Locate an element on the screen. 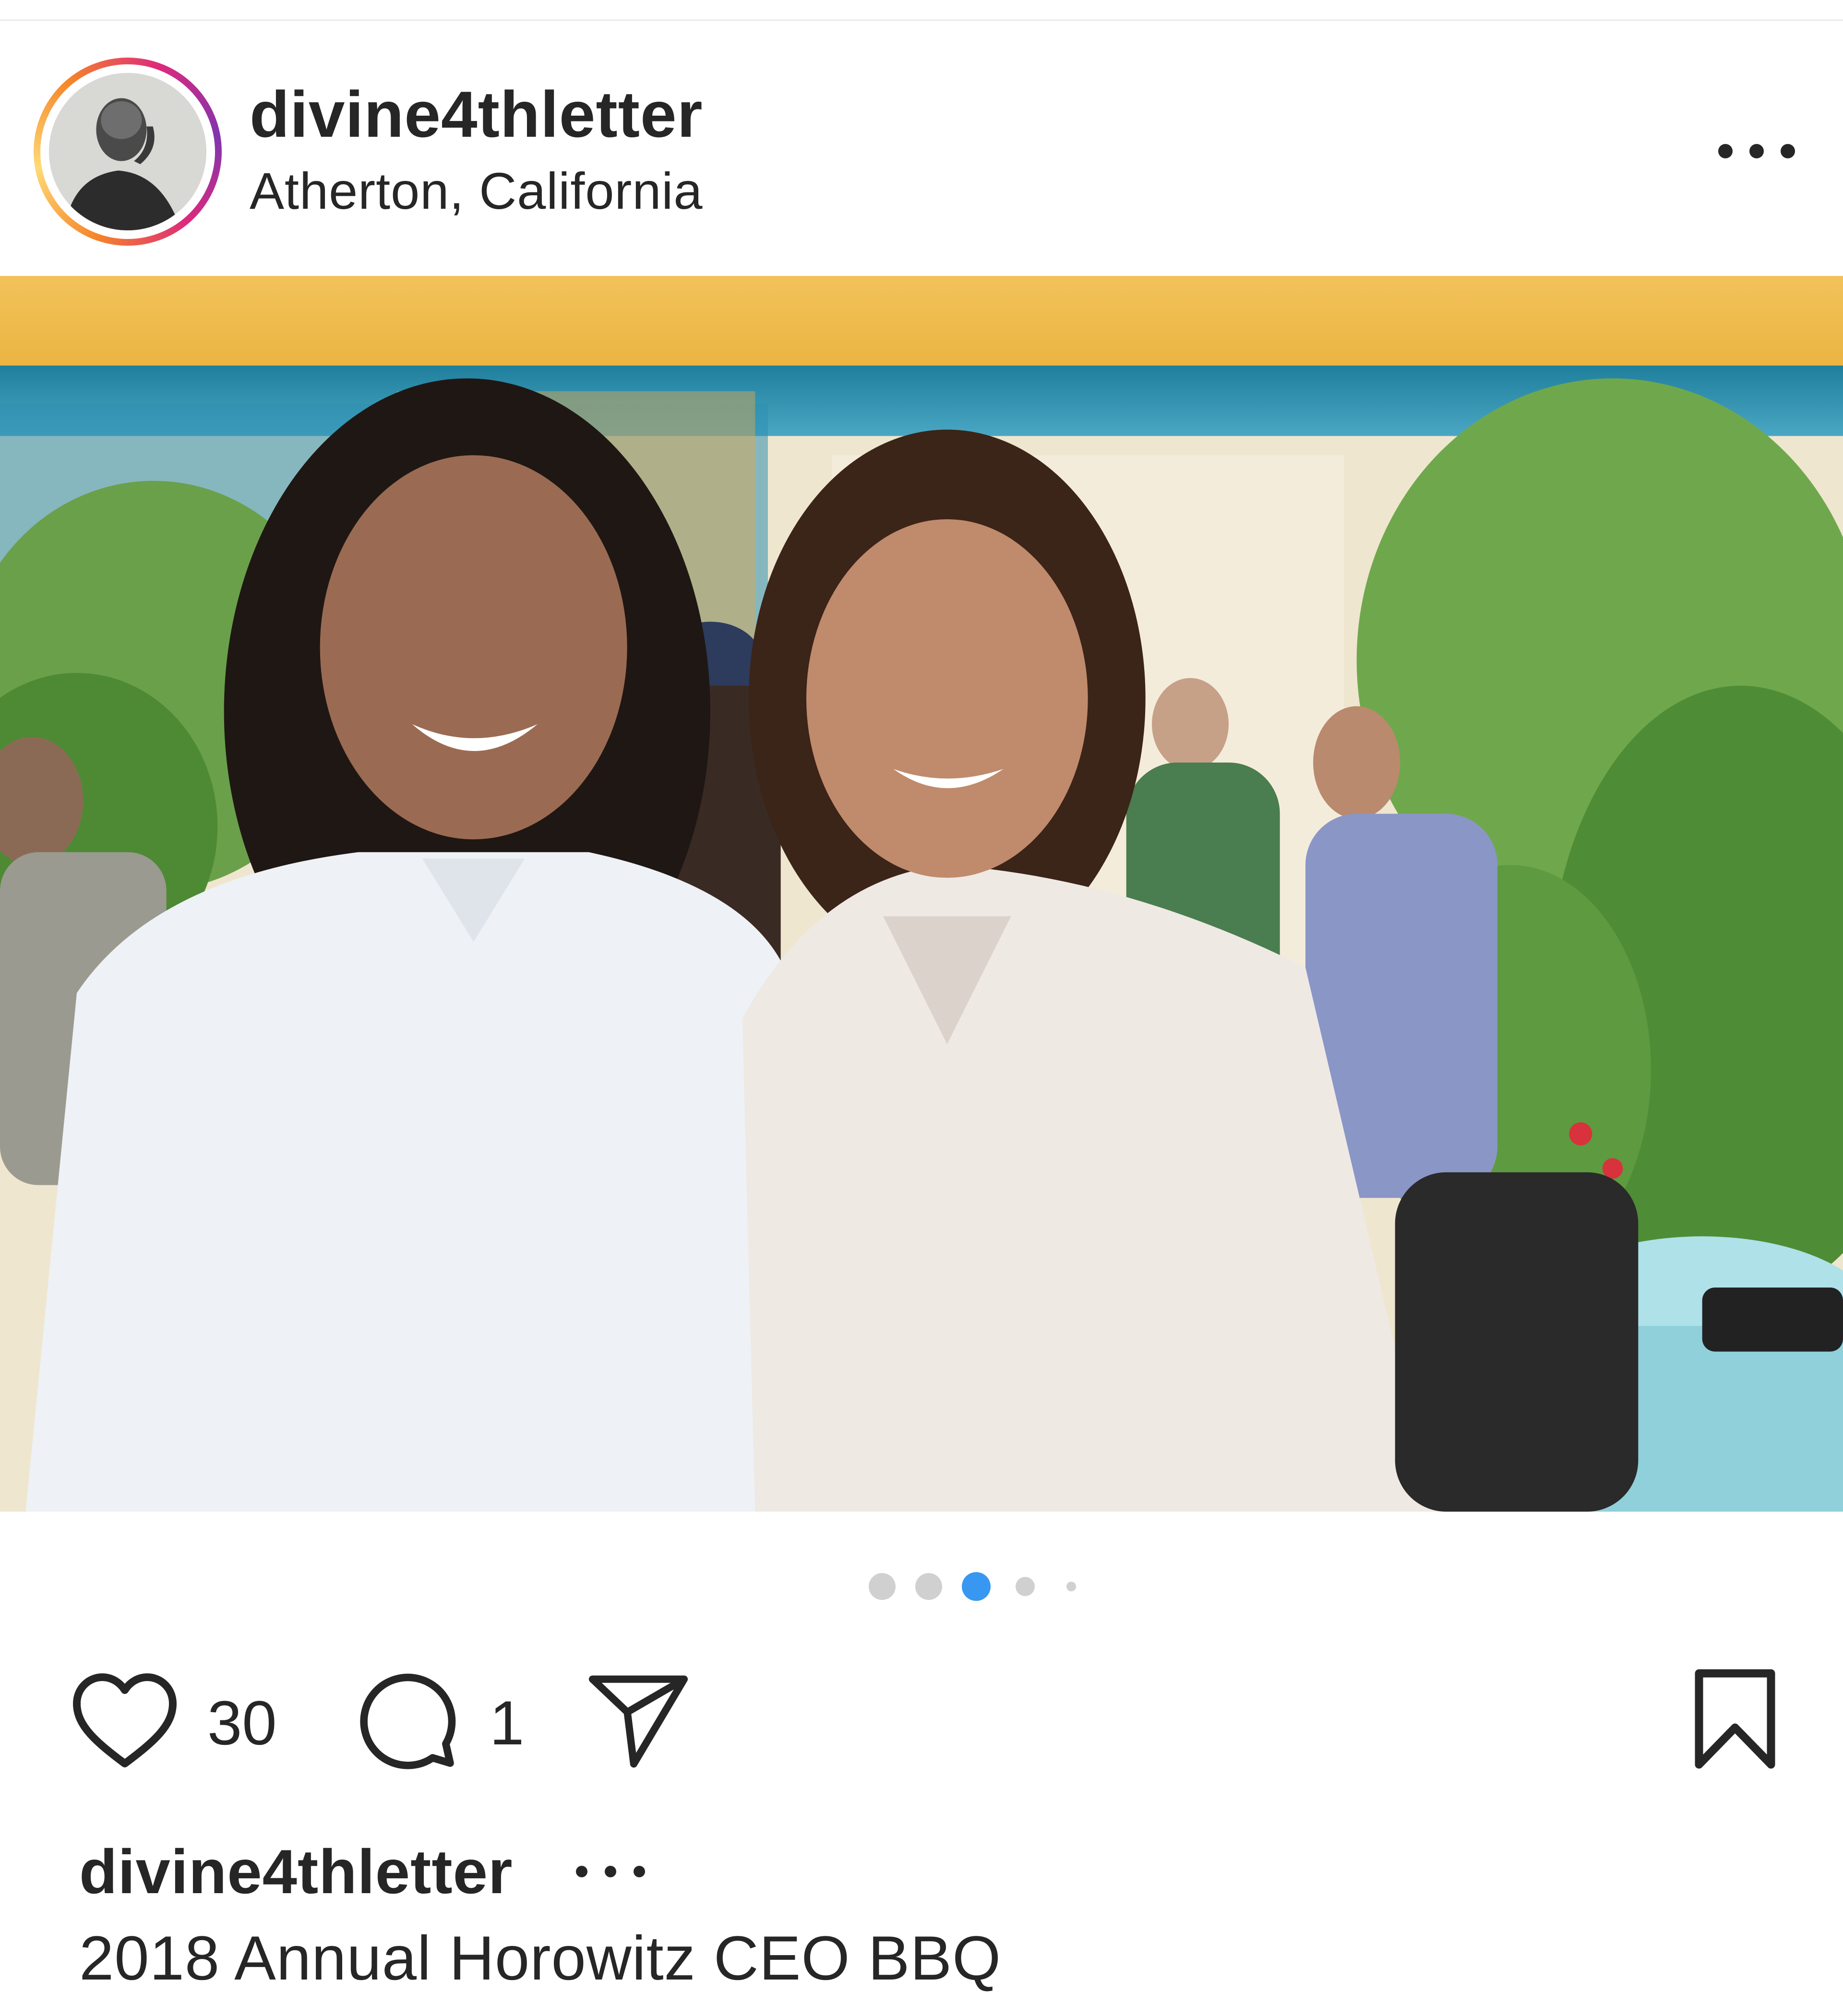 The image size is (1843, 2016). post-username: divine4thletter is located at coordinates (476, 115).